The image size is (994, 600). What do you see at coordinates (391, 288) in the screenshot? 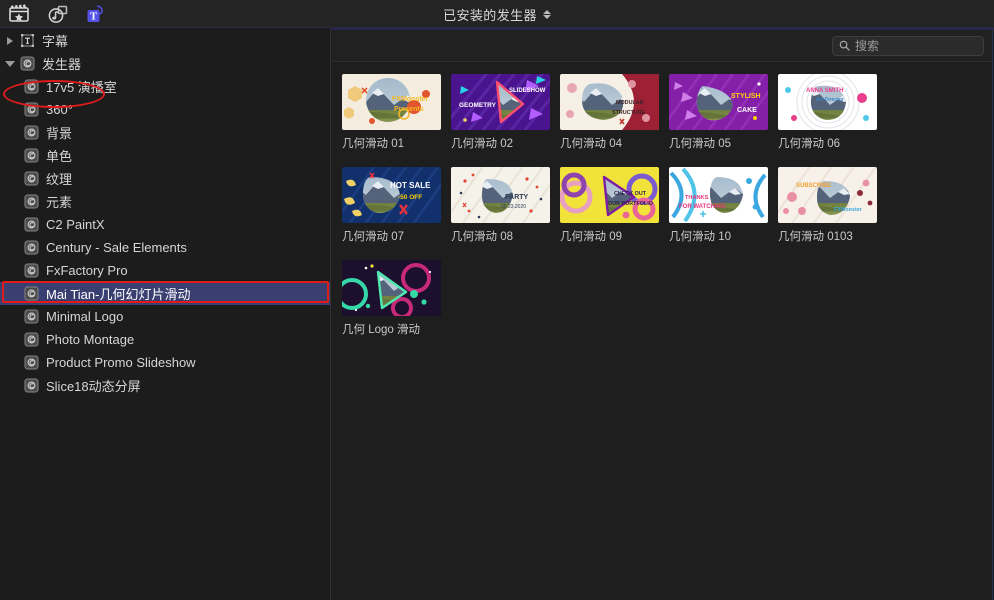
I see `generator-thumbnail` at bounding box center [391, 288].